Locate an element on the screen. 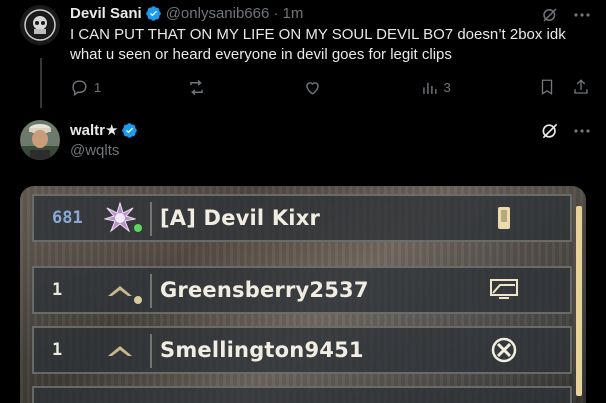  heart-icon is located at coordinates (312, 88).